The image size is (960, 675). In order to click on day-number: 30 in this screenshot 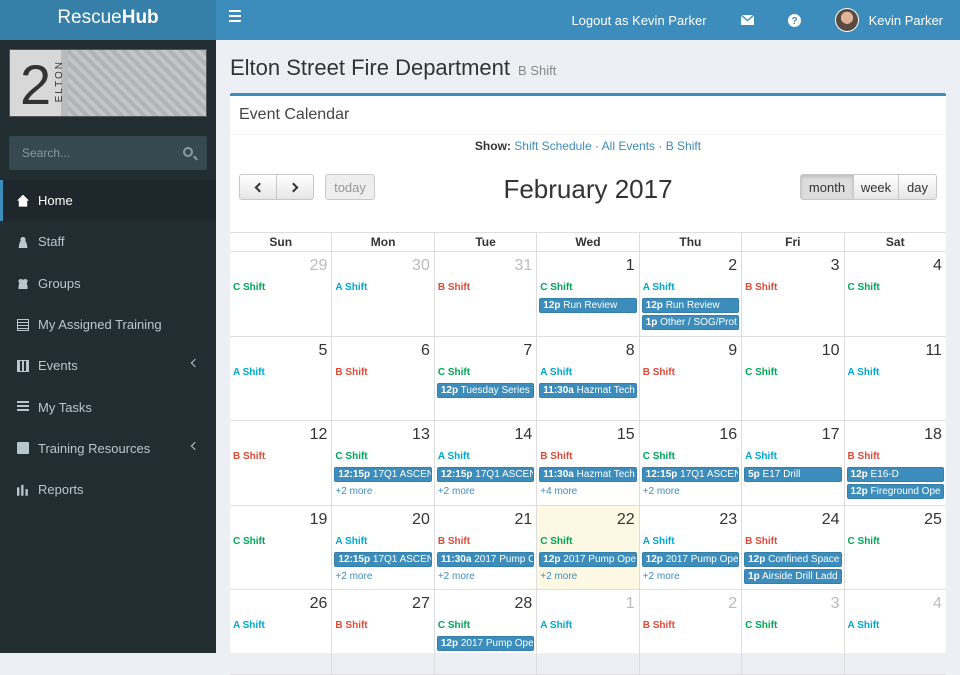, I will do `click(421, 266)`.